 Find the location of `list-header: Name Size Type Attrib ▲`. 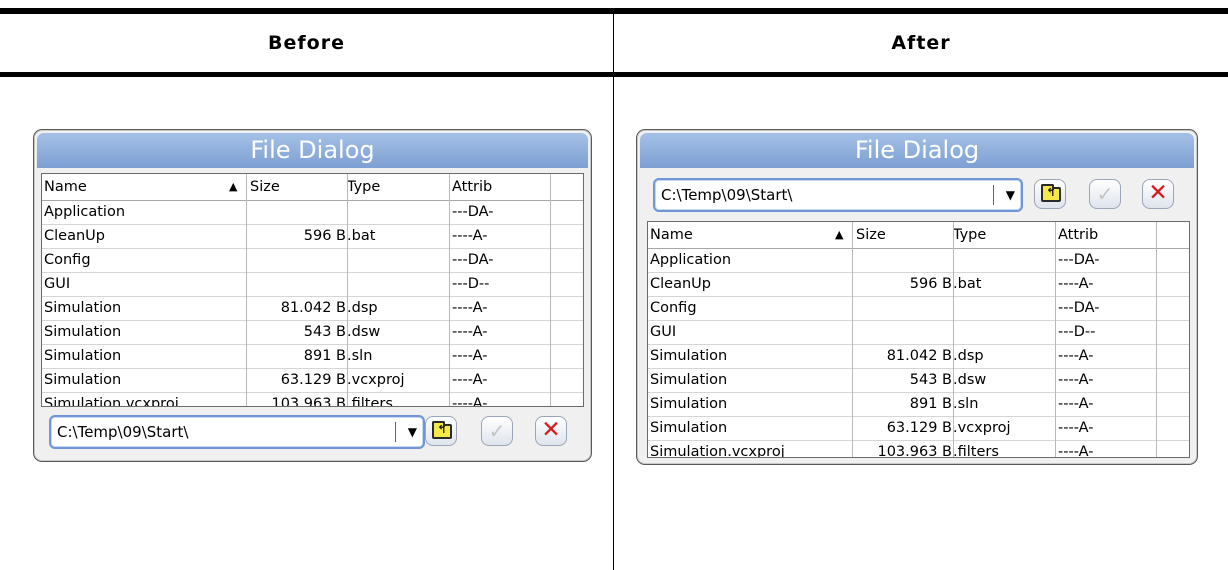

list-header: Name Size Type Attrib ▲ is located at coordinates (918, 235).